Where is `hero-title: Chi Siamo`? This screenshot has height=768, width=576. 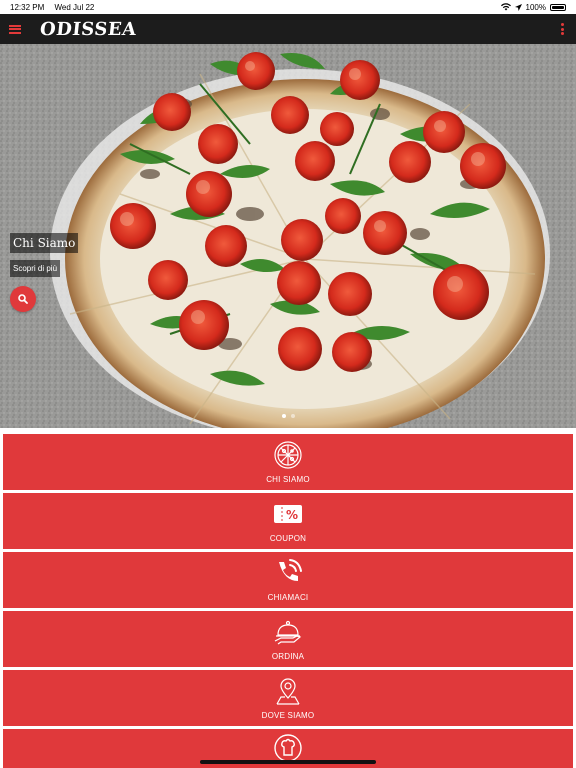
hero-title: Chi Siamo is located at coordinates (44, 243).